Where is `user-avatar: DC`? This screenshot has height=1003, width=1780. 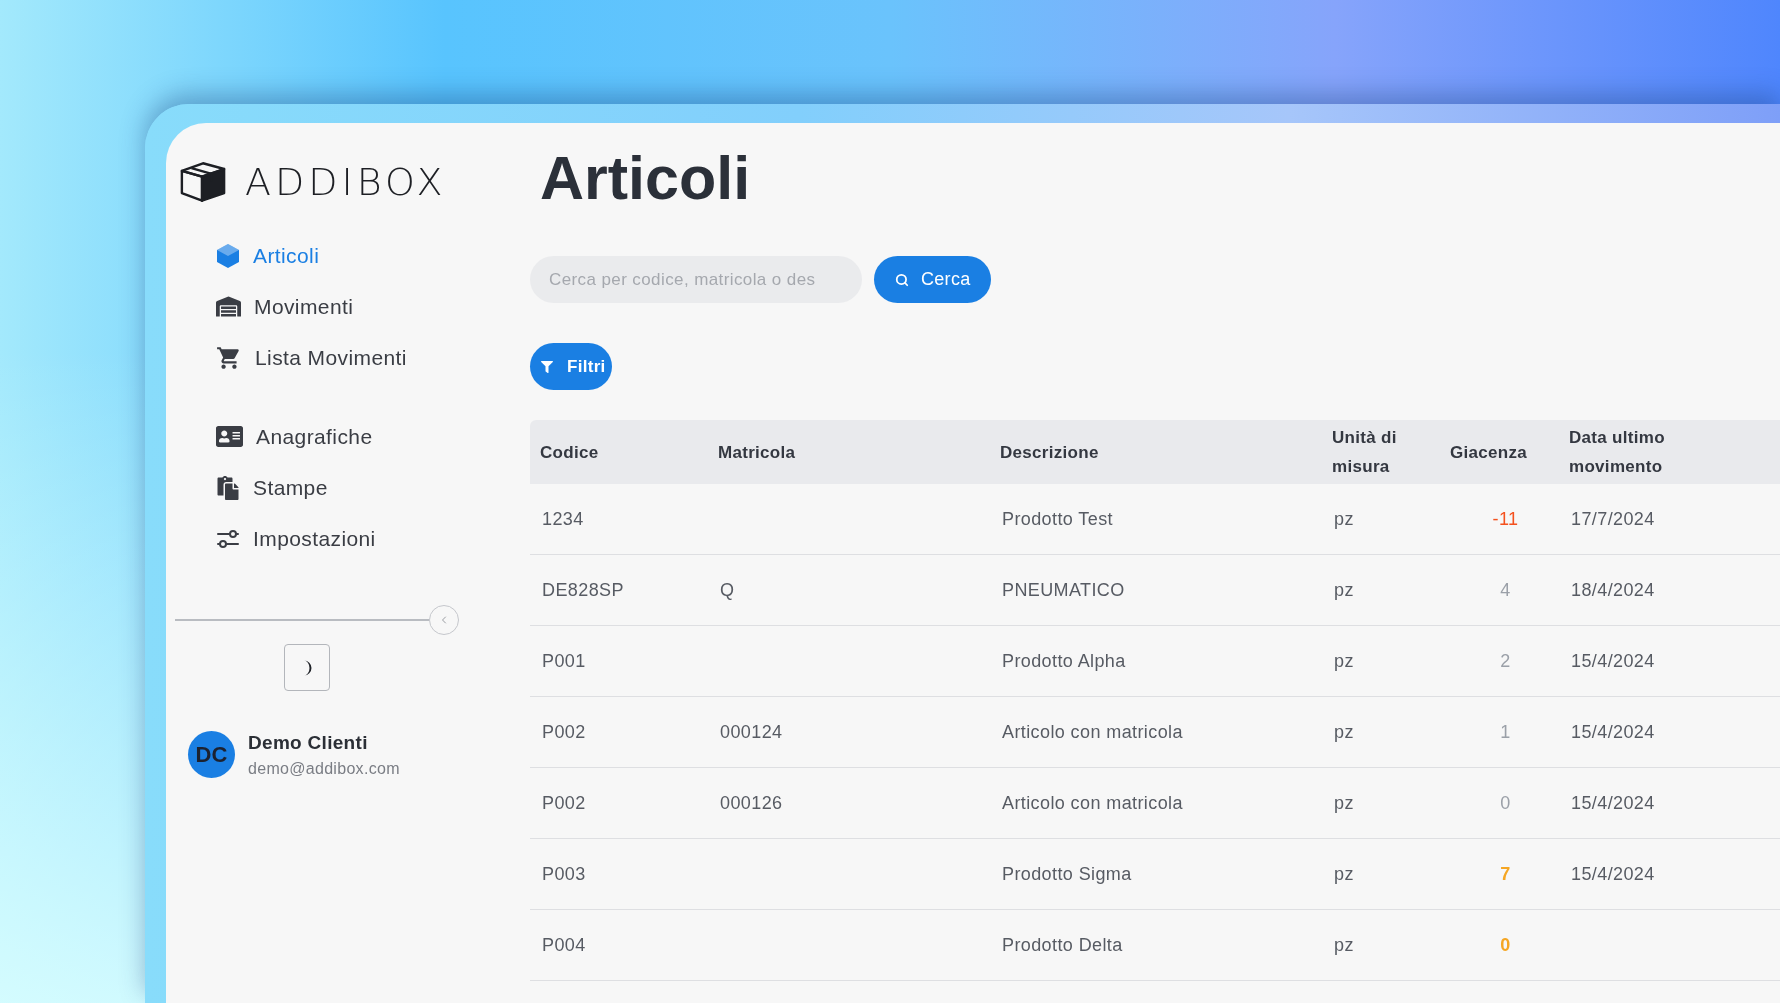
user-avatar: DC is located at coordinates (211, 754).